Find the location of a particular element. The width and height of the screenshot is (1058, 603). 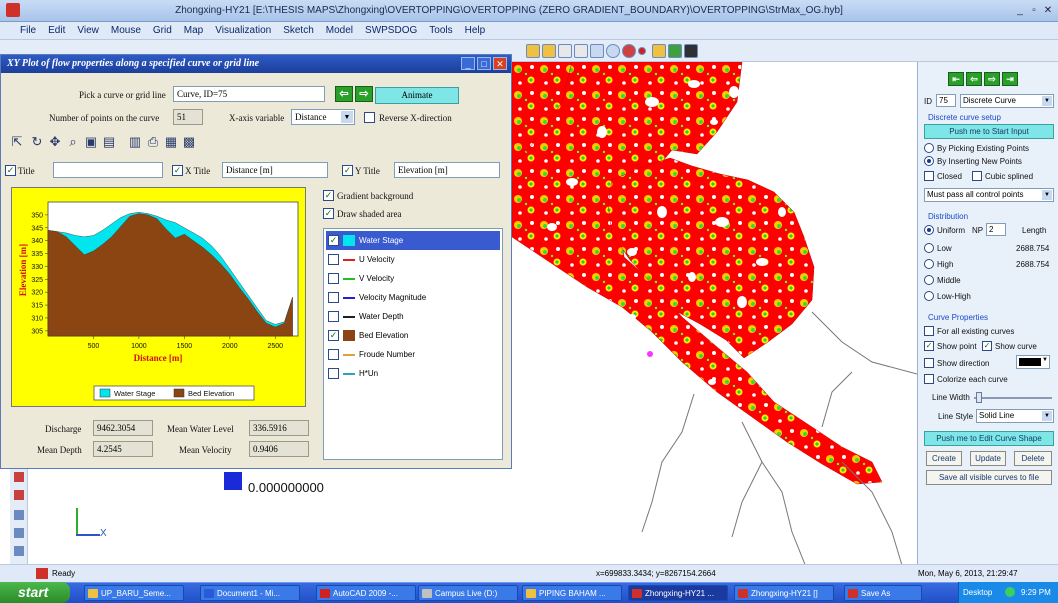

line-width-slider-thumb is located at coordinates (979, 397).